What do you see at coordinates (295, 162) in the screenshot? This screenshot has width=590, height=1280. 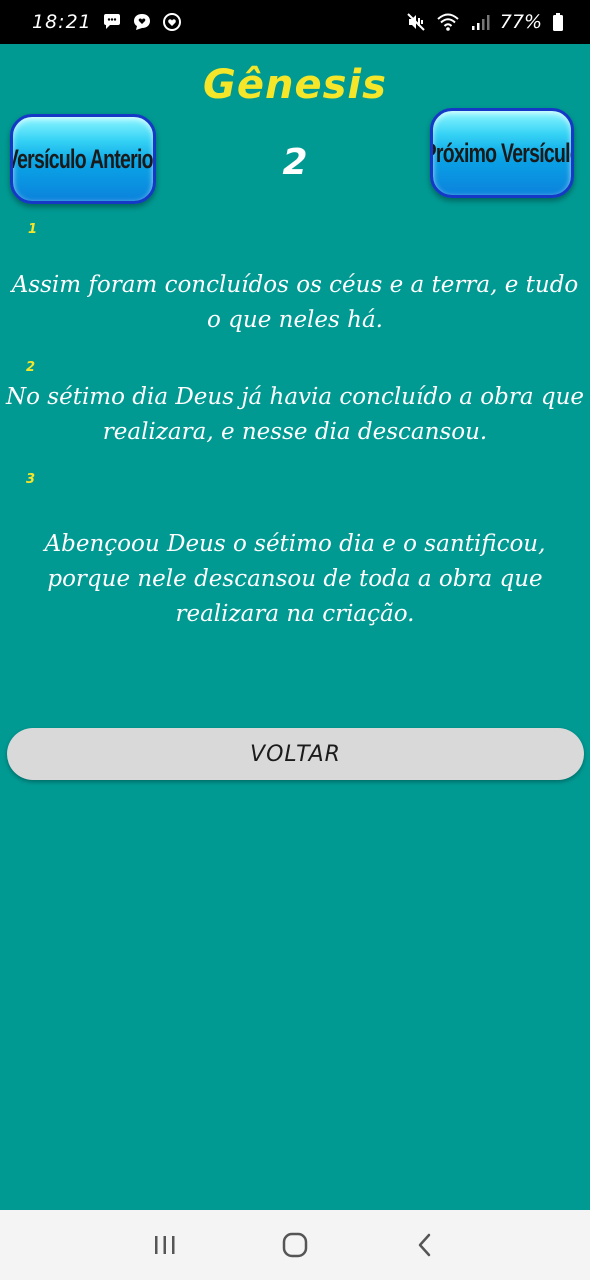 I see `chapter-number: 2` at bounding box center [295, 162].